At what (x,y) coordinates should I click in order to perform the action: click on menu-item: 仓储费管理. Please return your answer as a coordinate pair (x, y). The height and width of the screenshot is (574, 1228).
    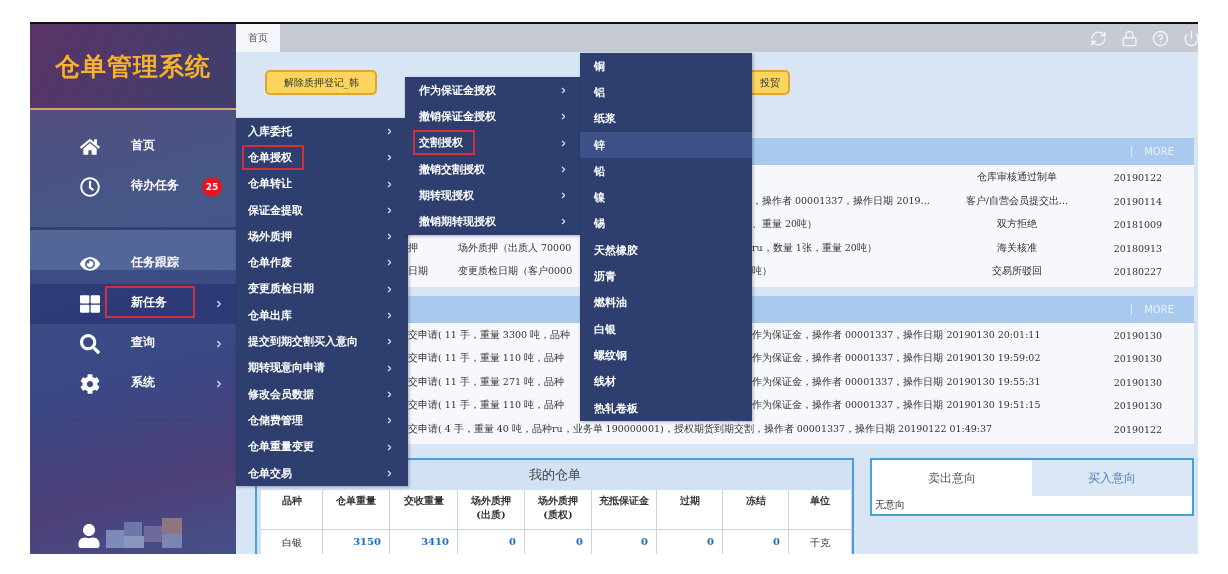
    Looking at the image, I should click on (322, 420).